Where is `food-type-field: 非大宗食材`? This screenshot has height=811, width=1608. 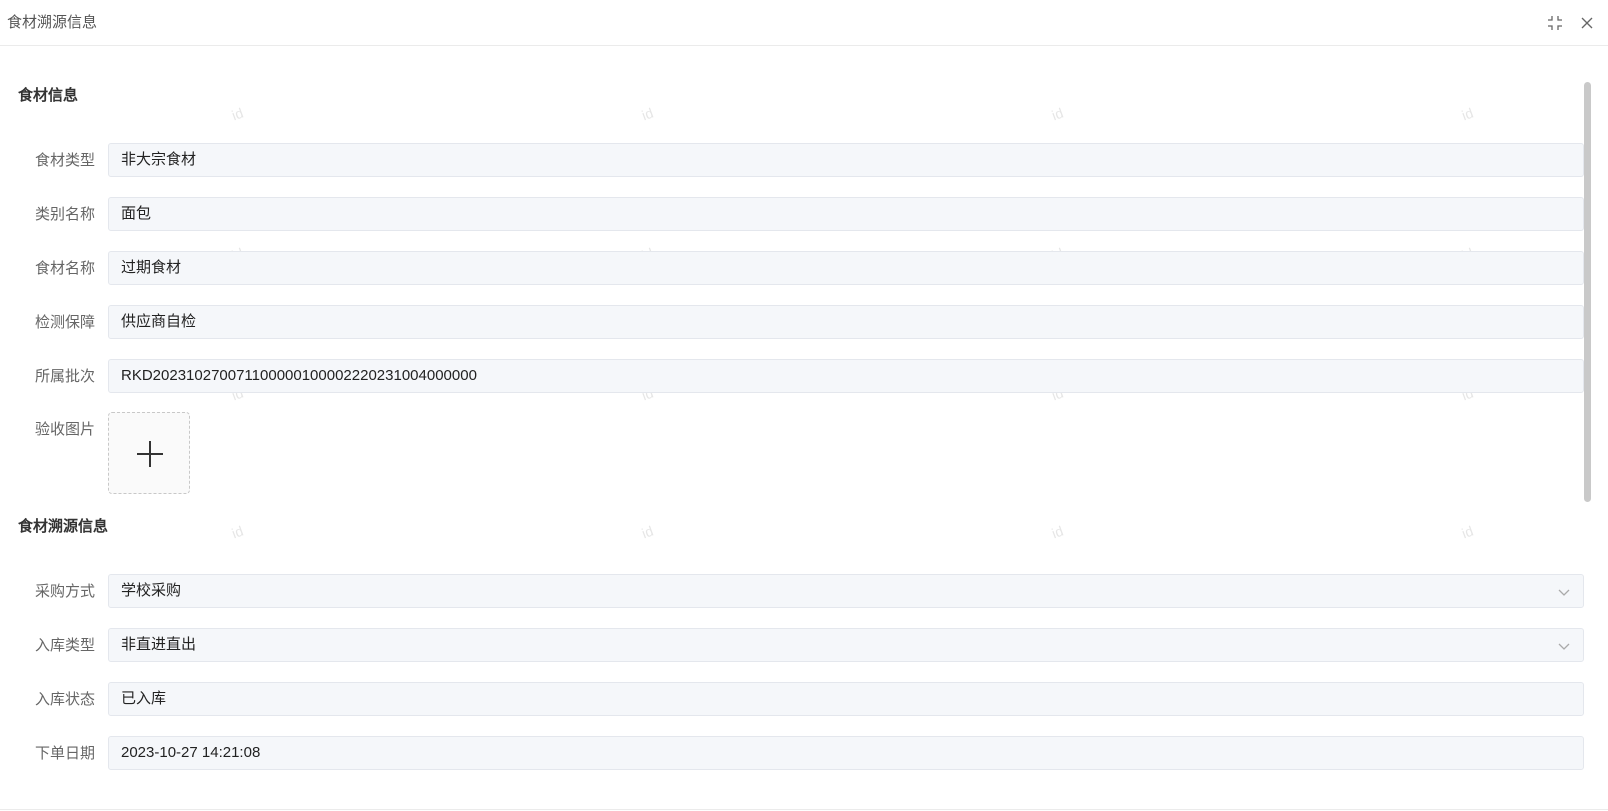
food-type-field: 非大宗食材 is located at coordinates (846, 160).